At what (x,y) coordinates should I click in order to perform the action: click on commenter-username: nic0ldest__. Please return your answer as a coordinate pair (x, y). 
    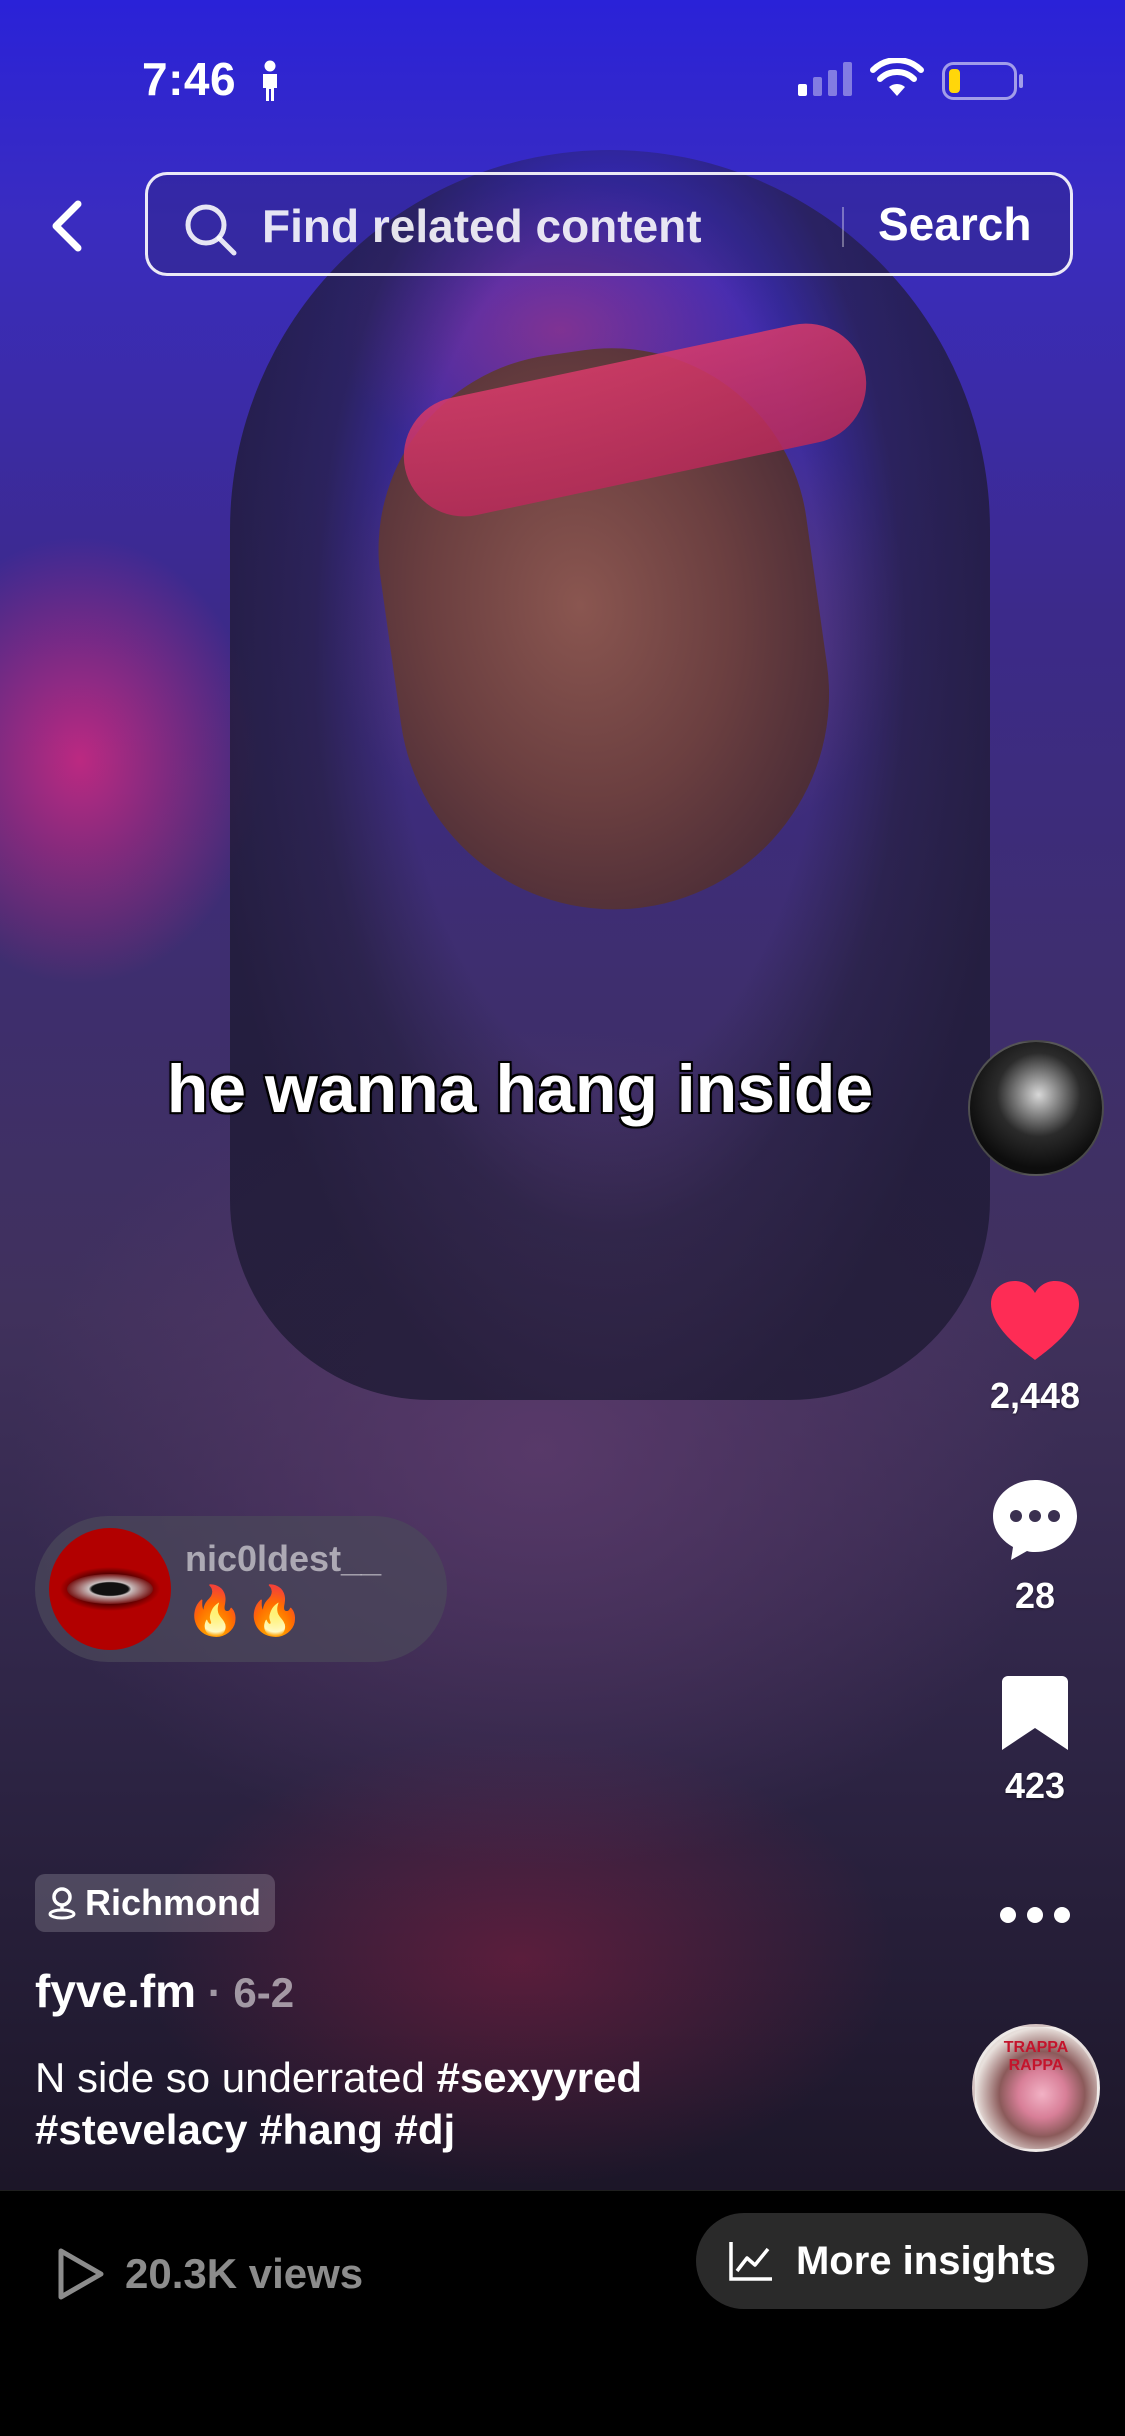
    Looking at the image, I should click on (283, 1558).